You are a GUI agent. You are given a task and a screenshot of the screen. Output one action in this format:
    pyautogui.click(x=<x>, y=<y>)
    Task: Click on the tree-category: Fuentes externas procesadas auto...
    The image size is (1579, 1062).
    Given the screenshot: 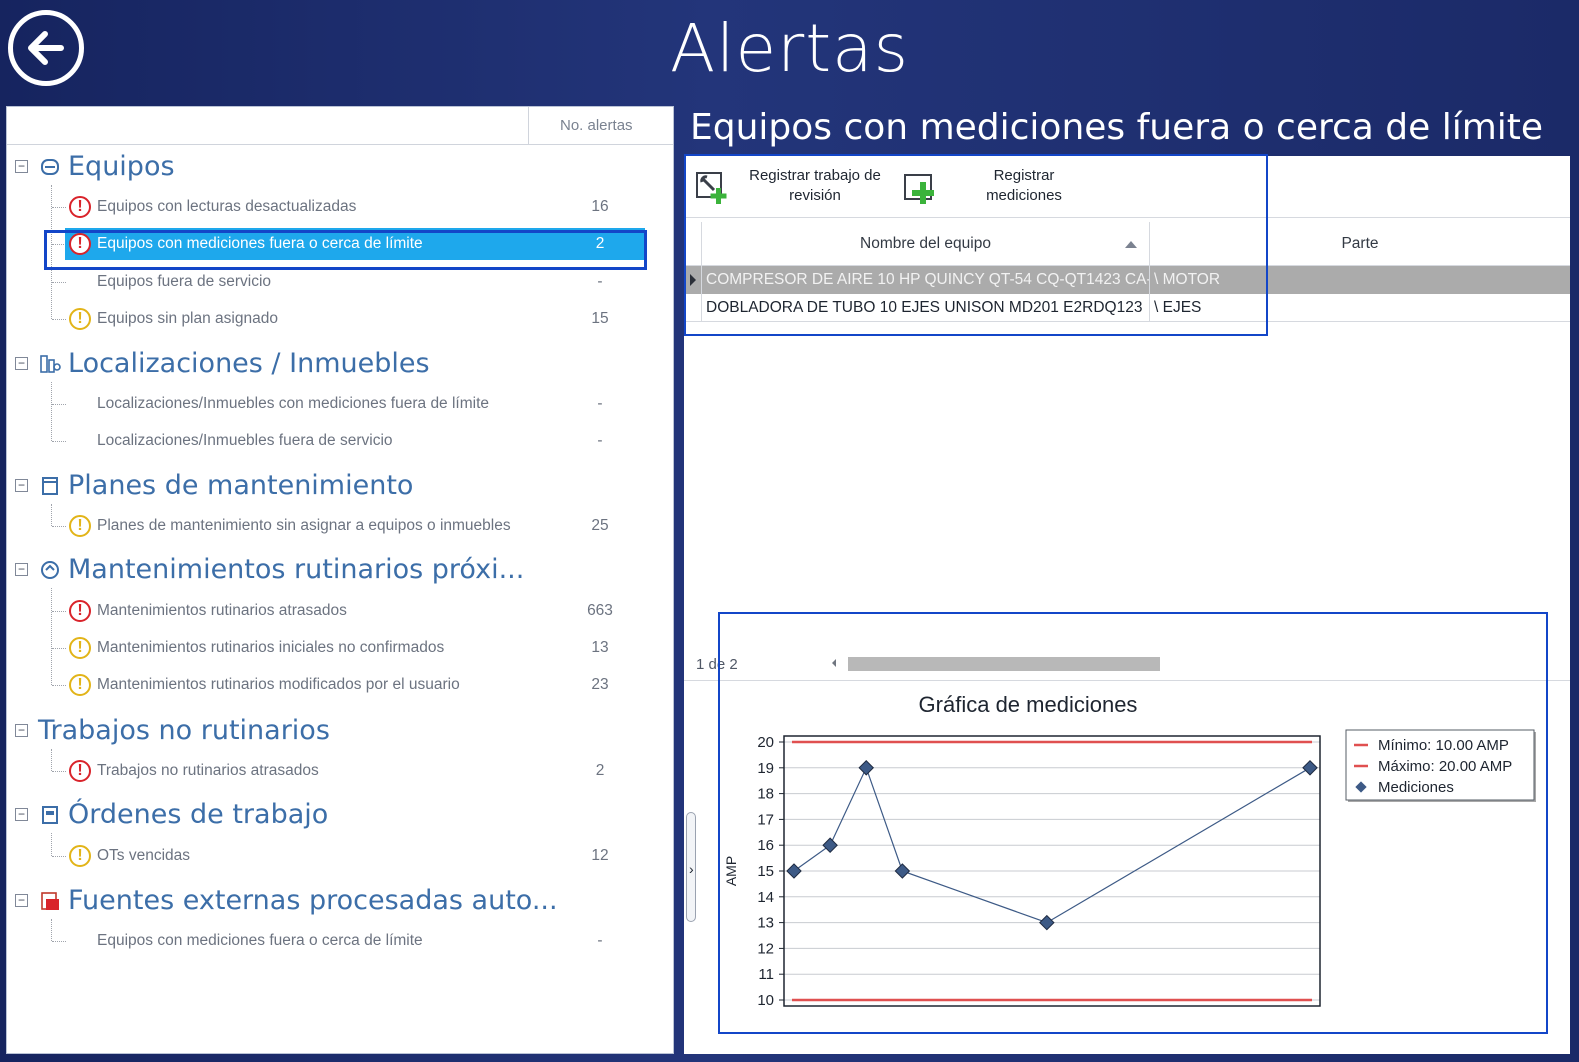 What is the action you would take?
    pyautogui.click(x=313, y=900)
    